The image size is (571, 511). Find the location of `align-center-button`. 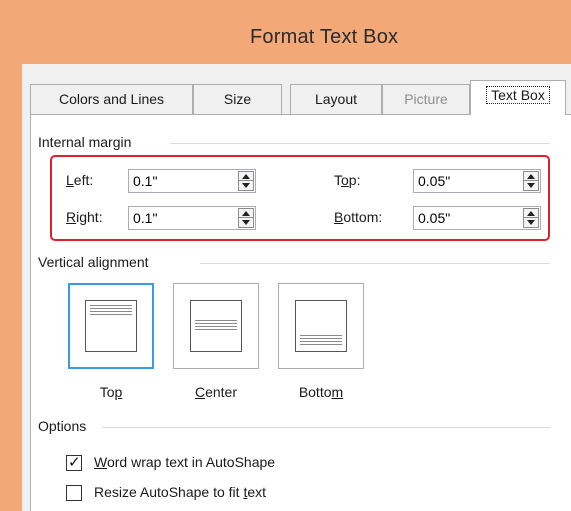

align-center-button is located at coordinates (216, 326).